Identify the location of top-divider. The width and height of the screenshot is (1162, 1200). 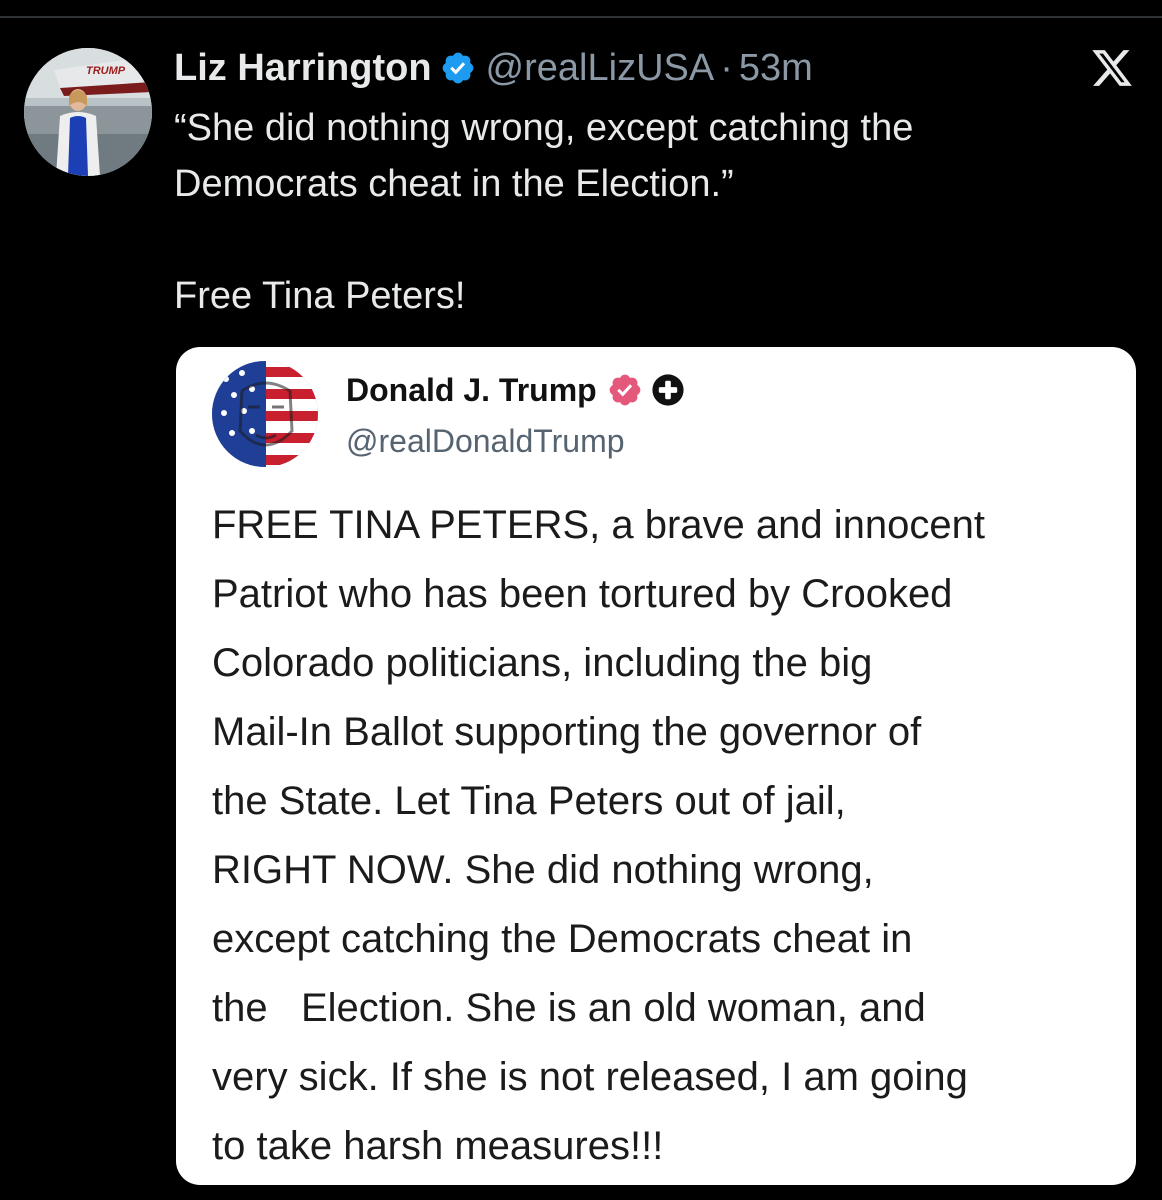
(581, 17).